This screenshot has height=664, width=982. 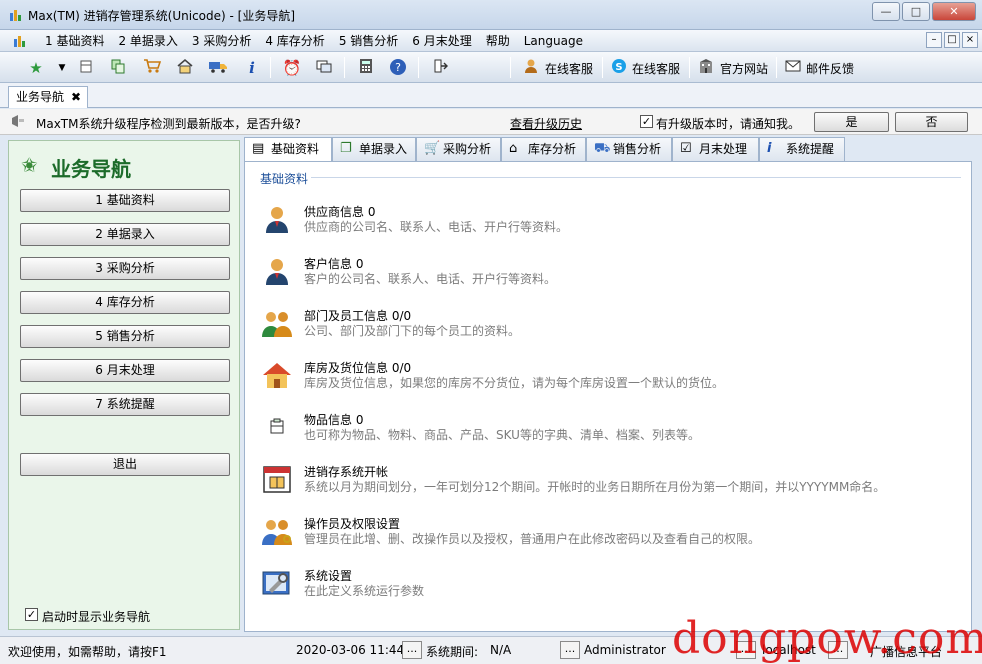 What do you see at coordinates (851, 122) in the screenshot?
I see `upgrade-yes-button: 是` at bounding box center [851, 122].